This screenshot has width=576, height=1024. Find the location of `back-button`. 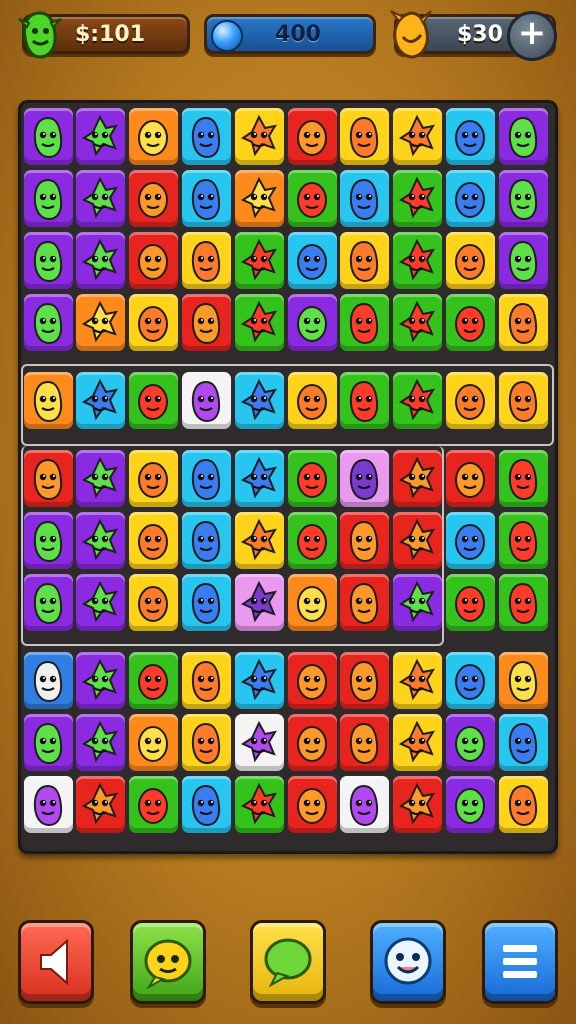

back-button is located at coordinates (56, 962).